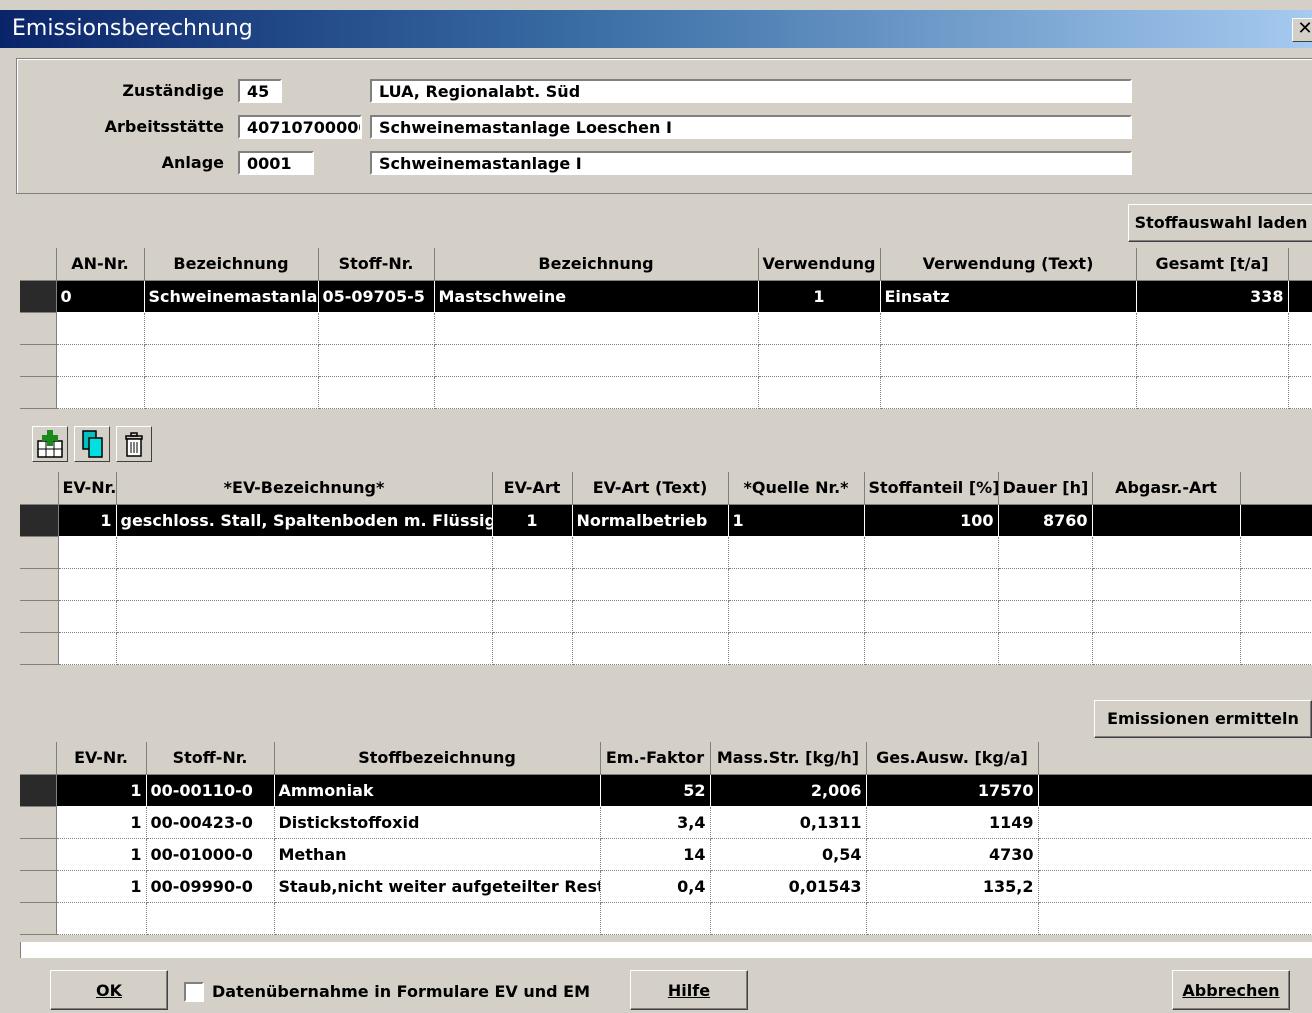 The height and width of the screenshot is (1013, 1312). I want to click on cell-abgasr-art, so click(1166, 520).